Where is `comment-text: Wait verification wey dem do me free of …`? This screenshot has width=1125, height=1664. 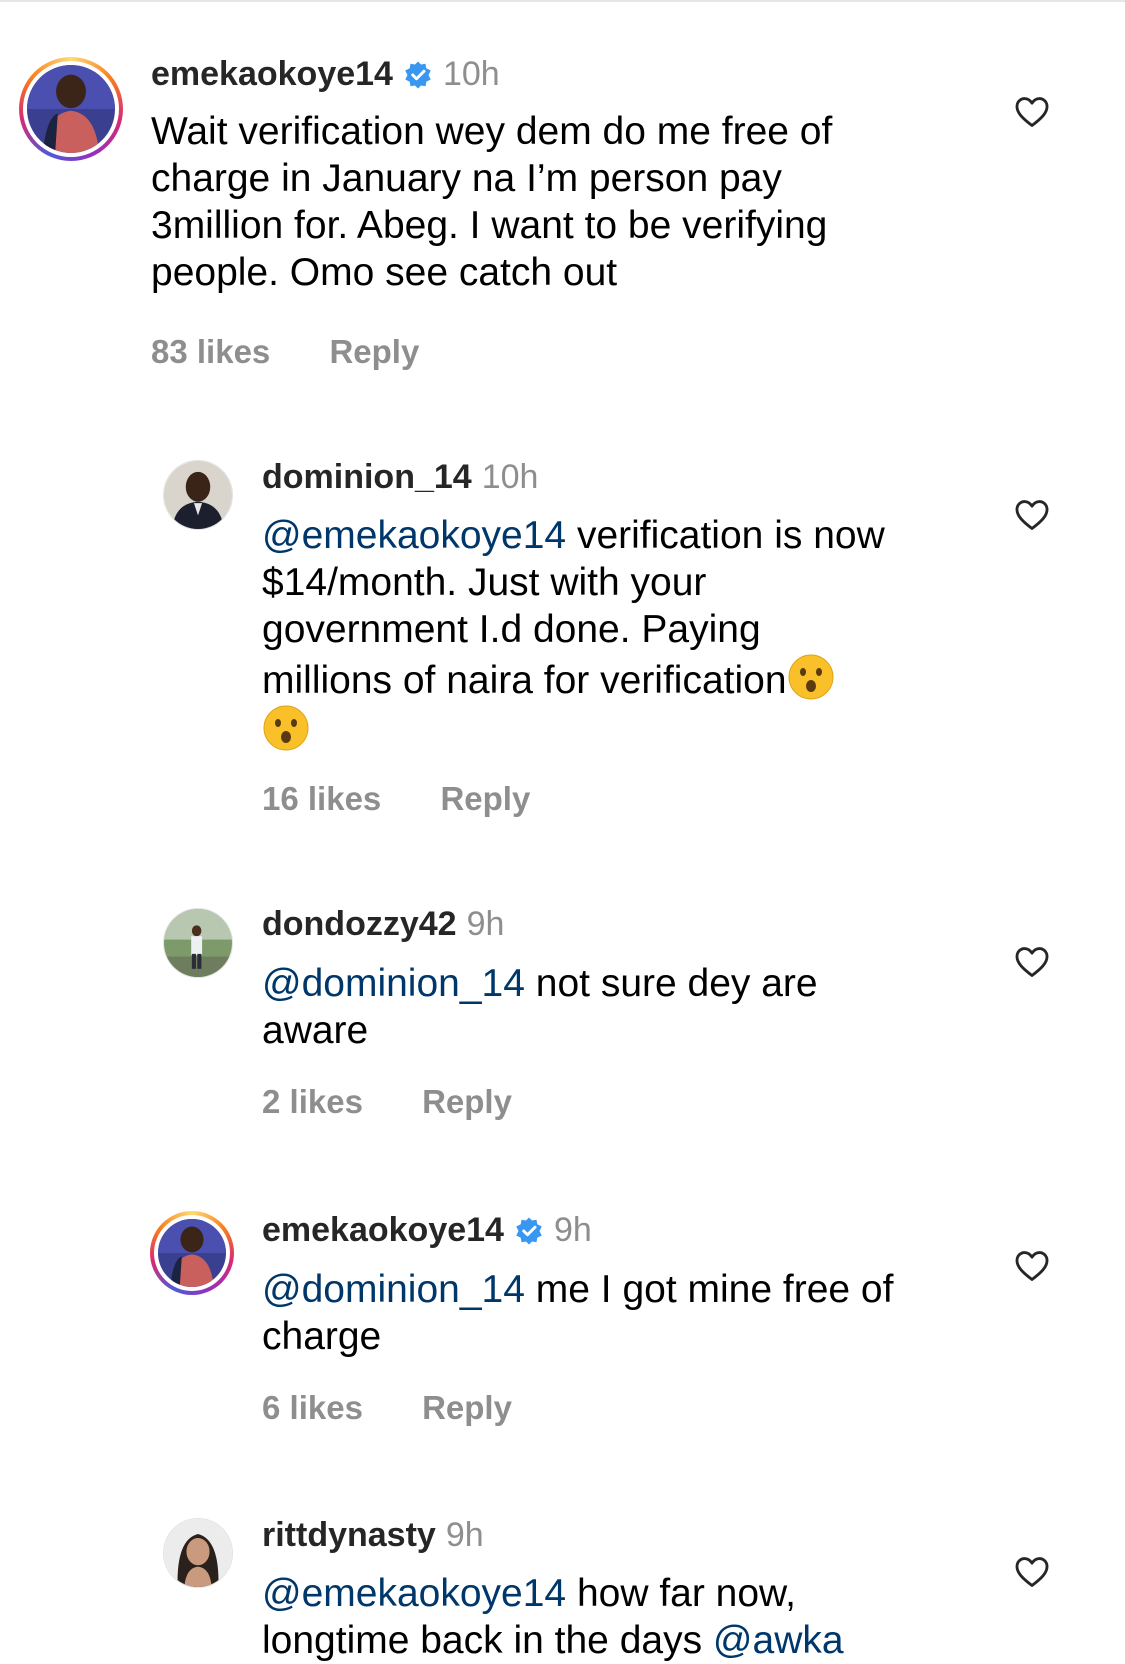
comment-text: Wait verification wey dem do me free of … is located at coordinates (541, 202).